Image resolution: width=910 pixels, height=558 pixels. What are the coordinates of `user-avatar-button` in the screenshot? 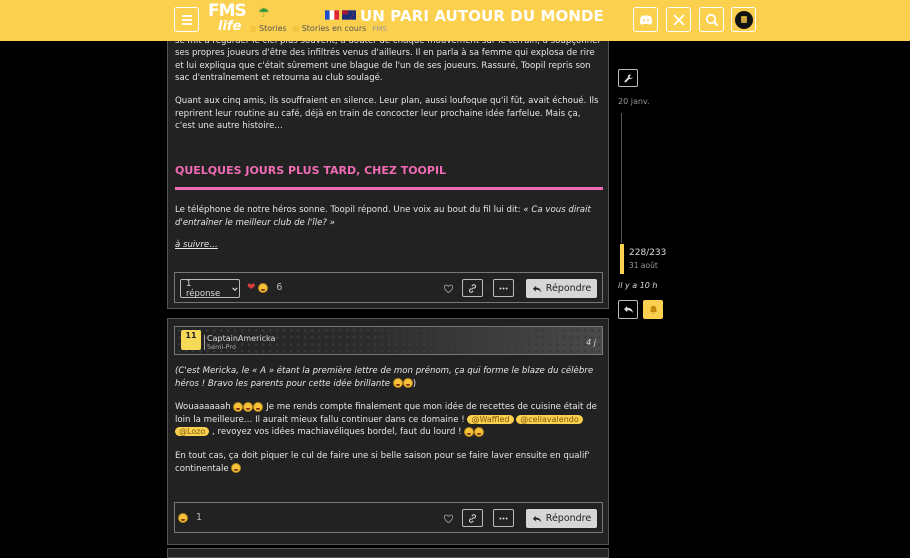 It's located at (743, 19).